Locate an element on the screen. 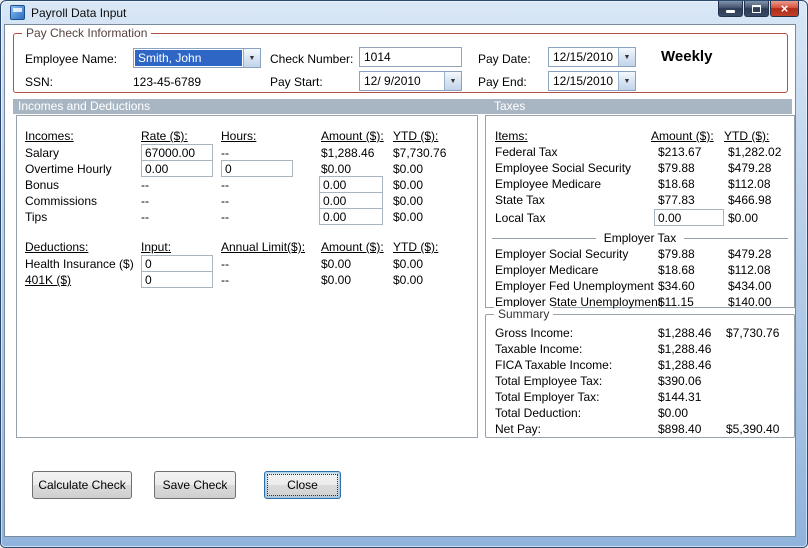  tax-amount: $79.88 is located at coordinates (676, 254).